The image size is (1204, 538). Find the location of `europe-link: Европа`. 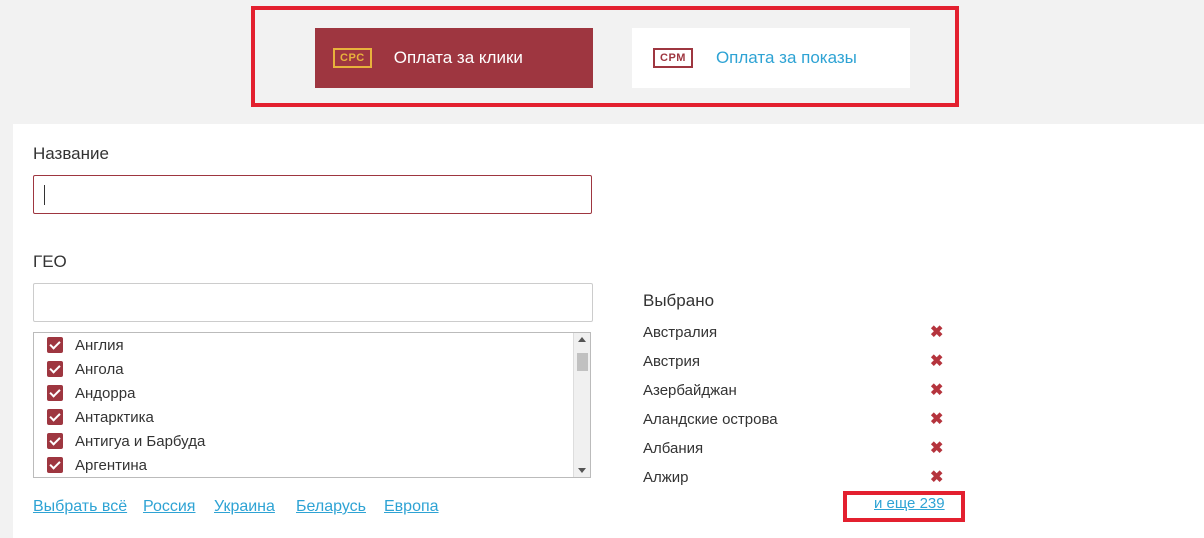

europe-link: Европа is located at coordinates (411, 507).